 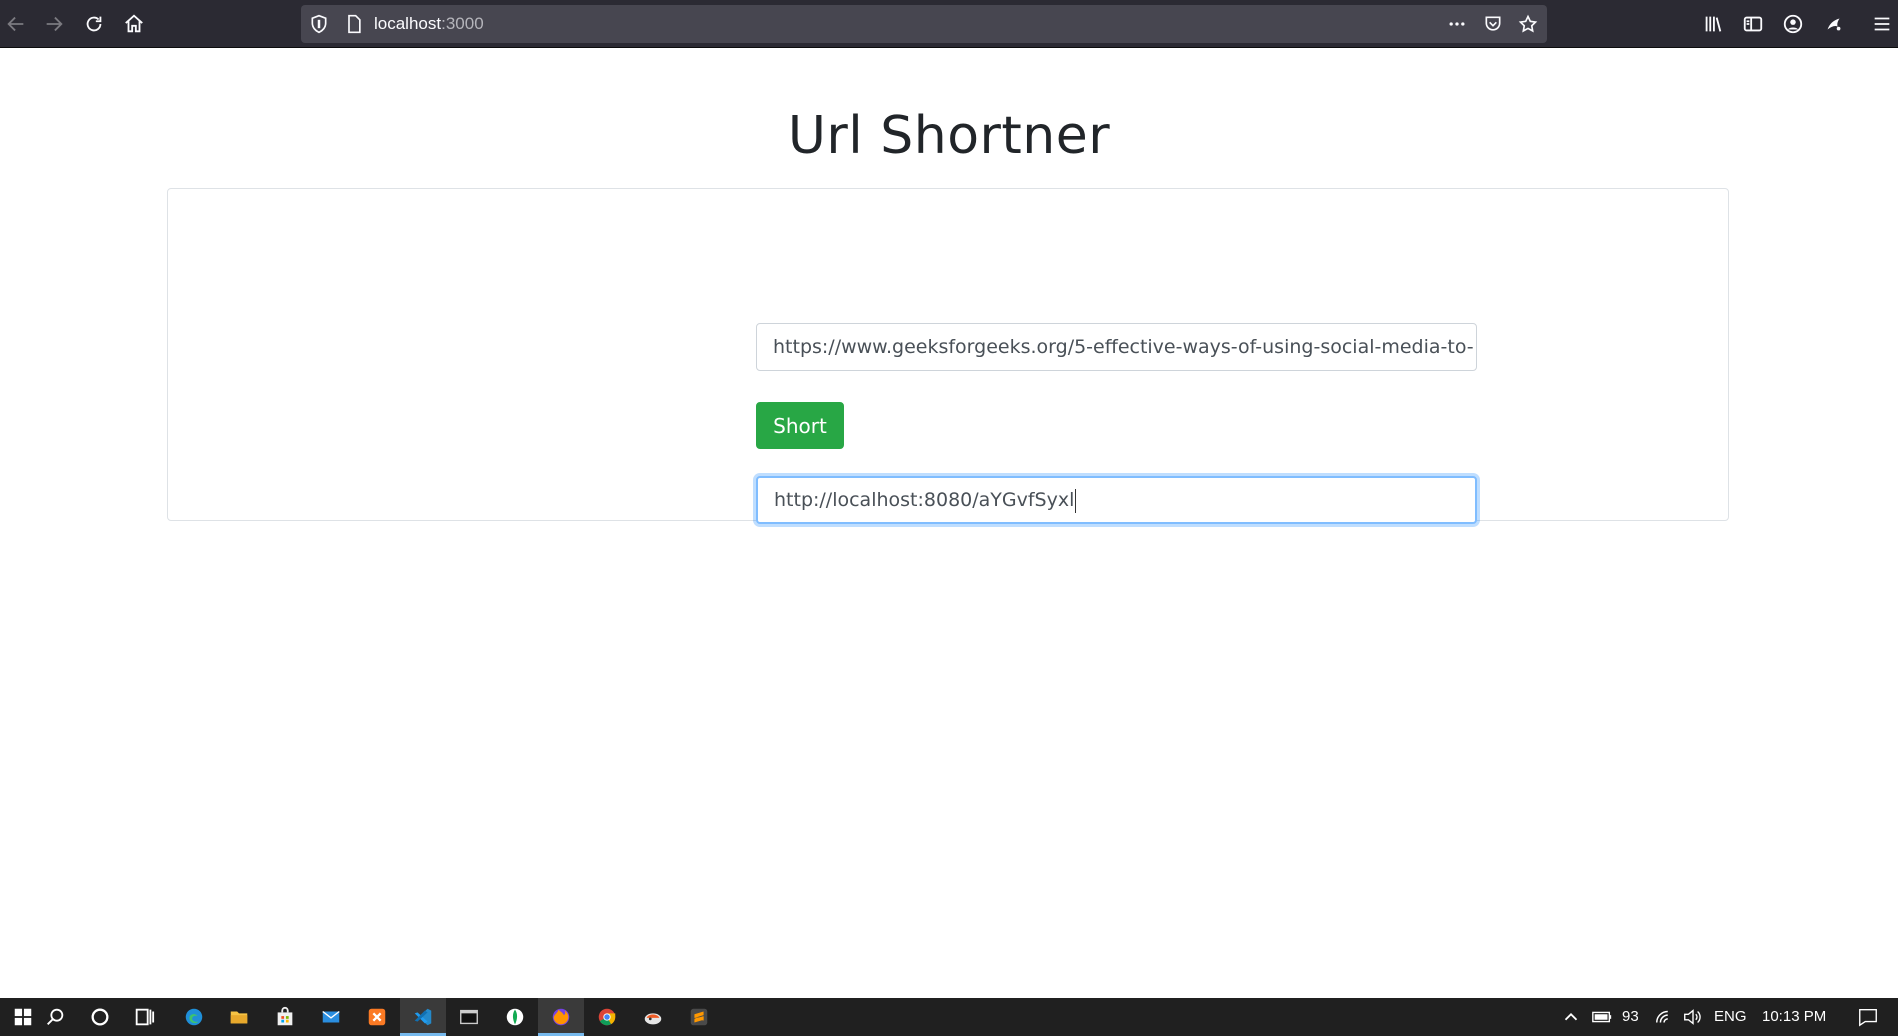 I want to click on pocket-icon, so click(x=1493, y=23).